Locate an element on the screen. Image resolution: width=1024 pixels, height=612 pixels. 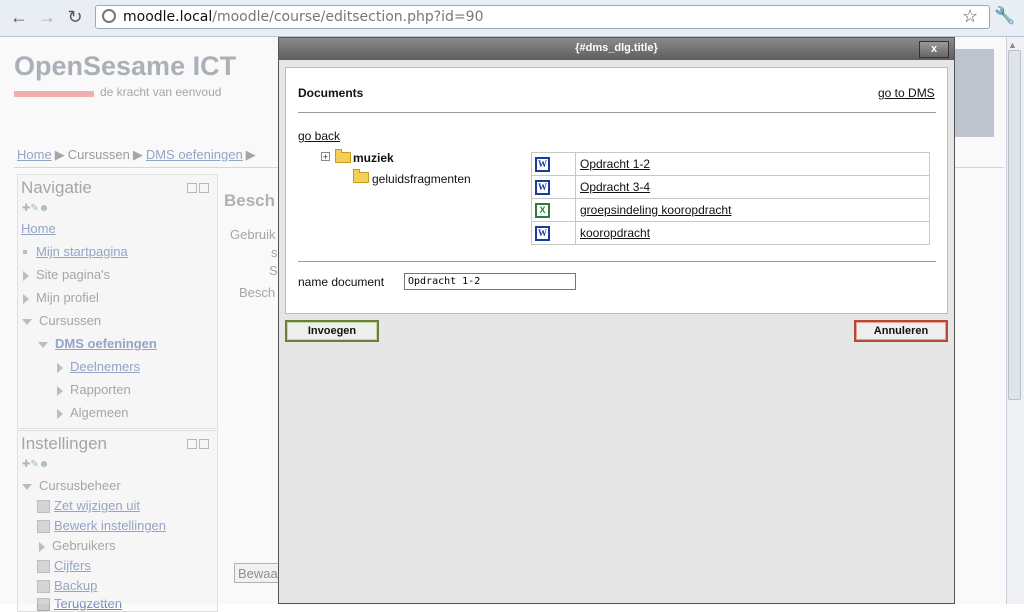
document-link: Opdracht 1-2 is located at coordinates (615, 164).